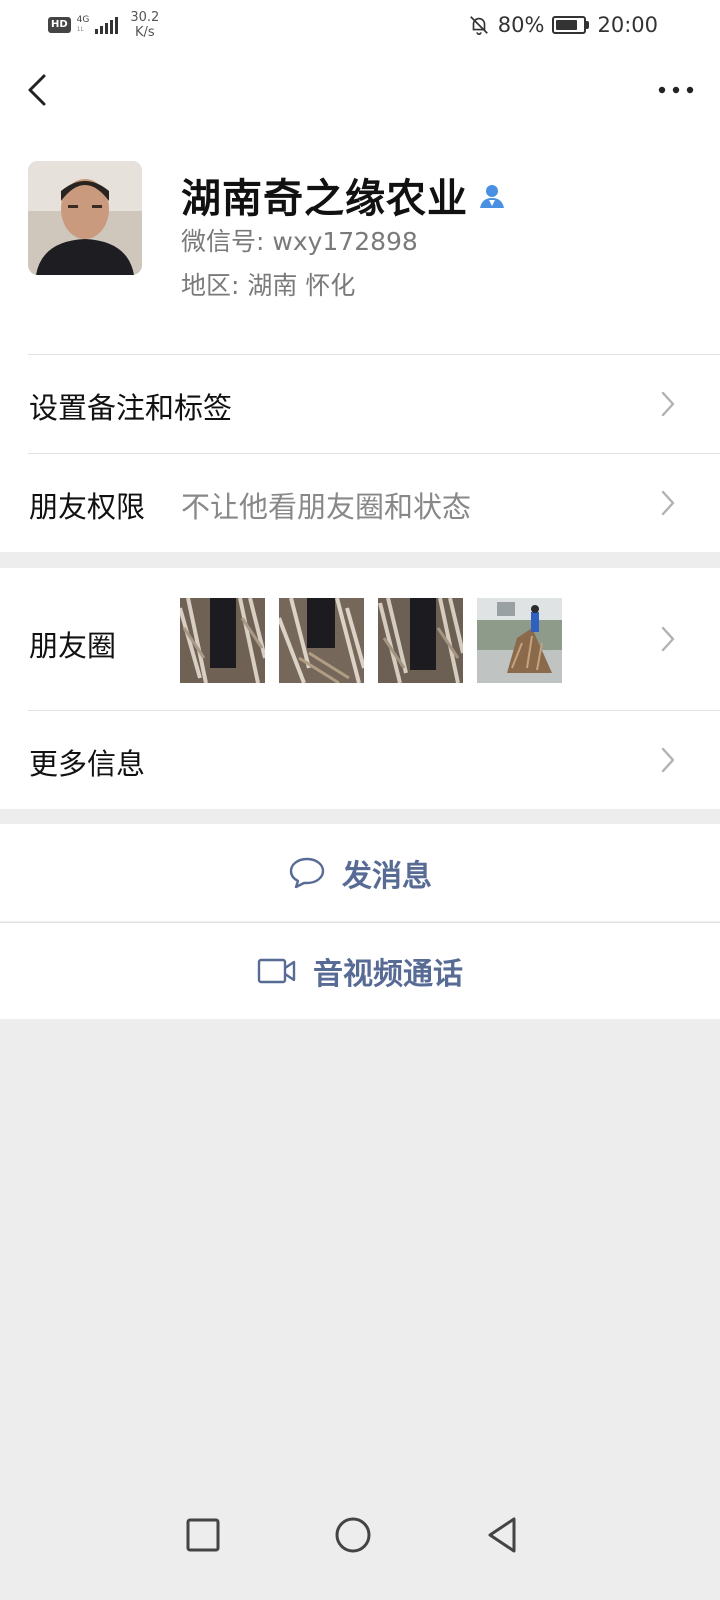 This screenshot has width=720, height=1600. I want to click on chat-bubble-icon, so click(307, 872).